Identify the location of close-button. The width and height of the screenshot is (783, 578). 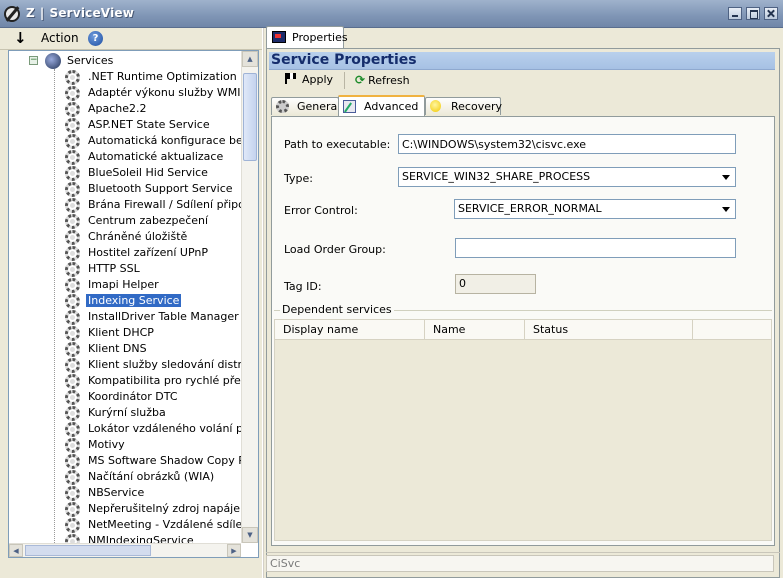
(771, 13).